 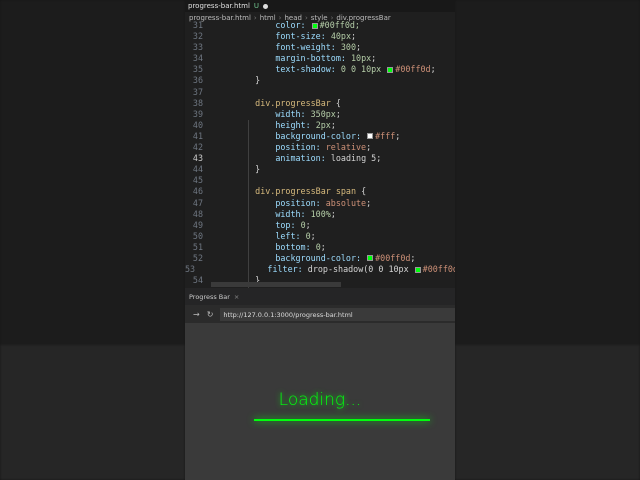 I want to click on line-number: 34, so click(x=197, y=58).